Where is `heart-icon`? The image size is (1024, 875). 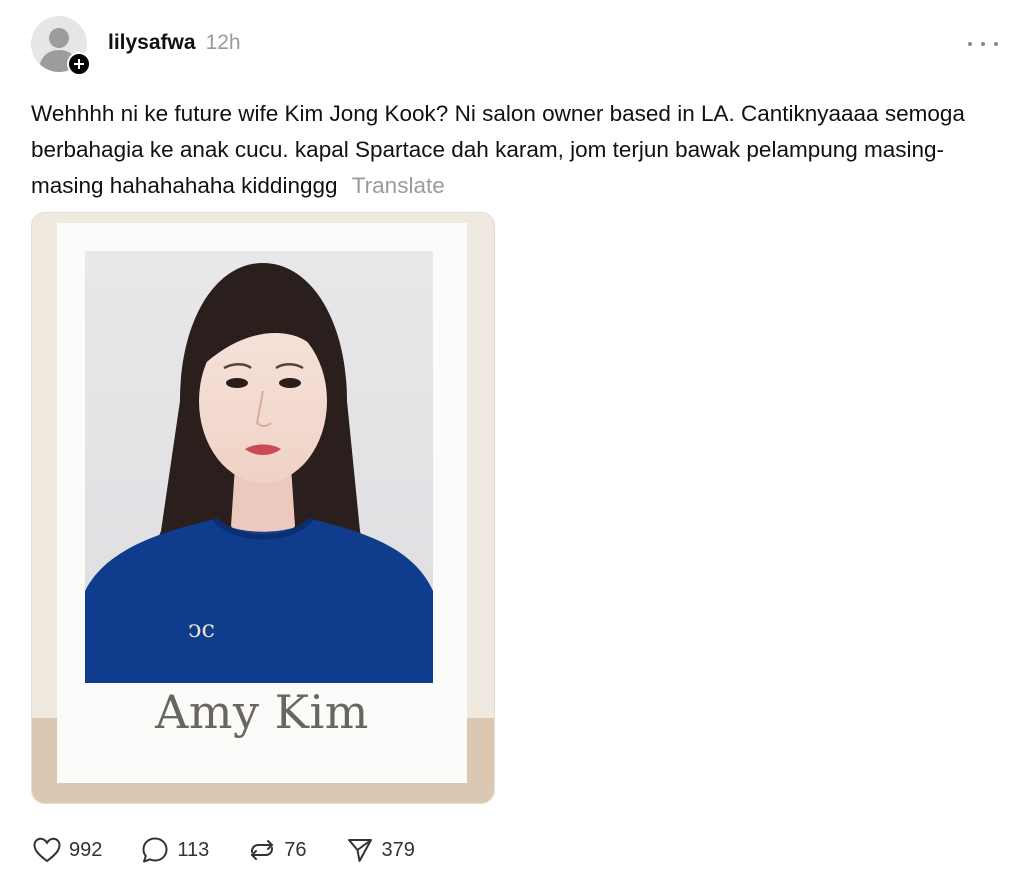
heart-icon is located at coordinates (47, 850).